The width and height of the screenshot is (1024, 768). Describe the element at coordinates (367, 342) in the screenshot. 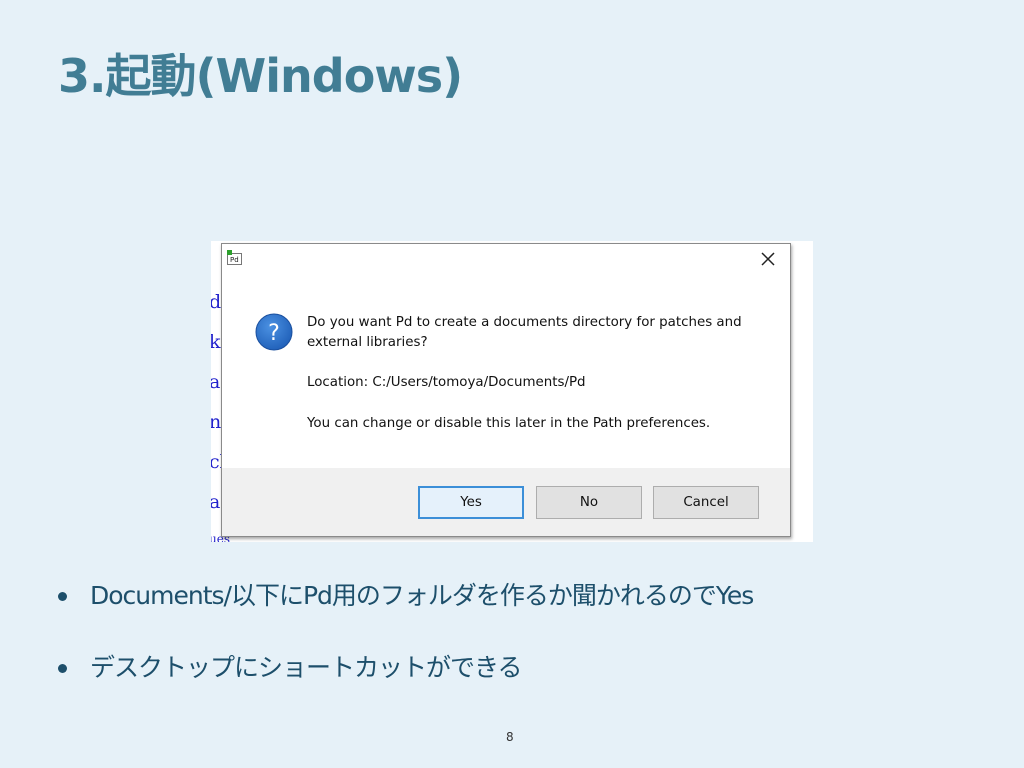

I see `message-line: external libraries?` at that location.